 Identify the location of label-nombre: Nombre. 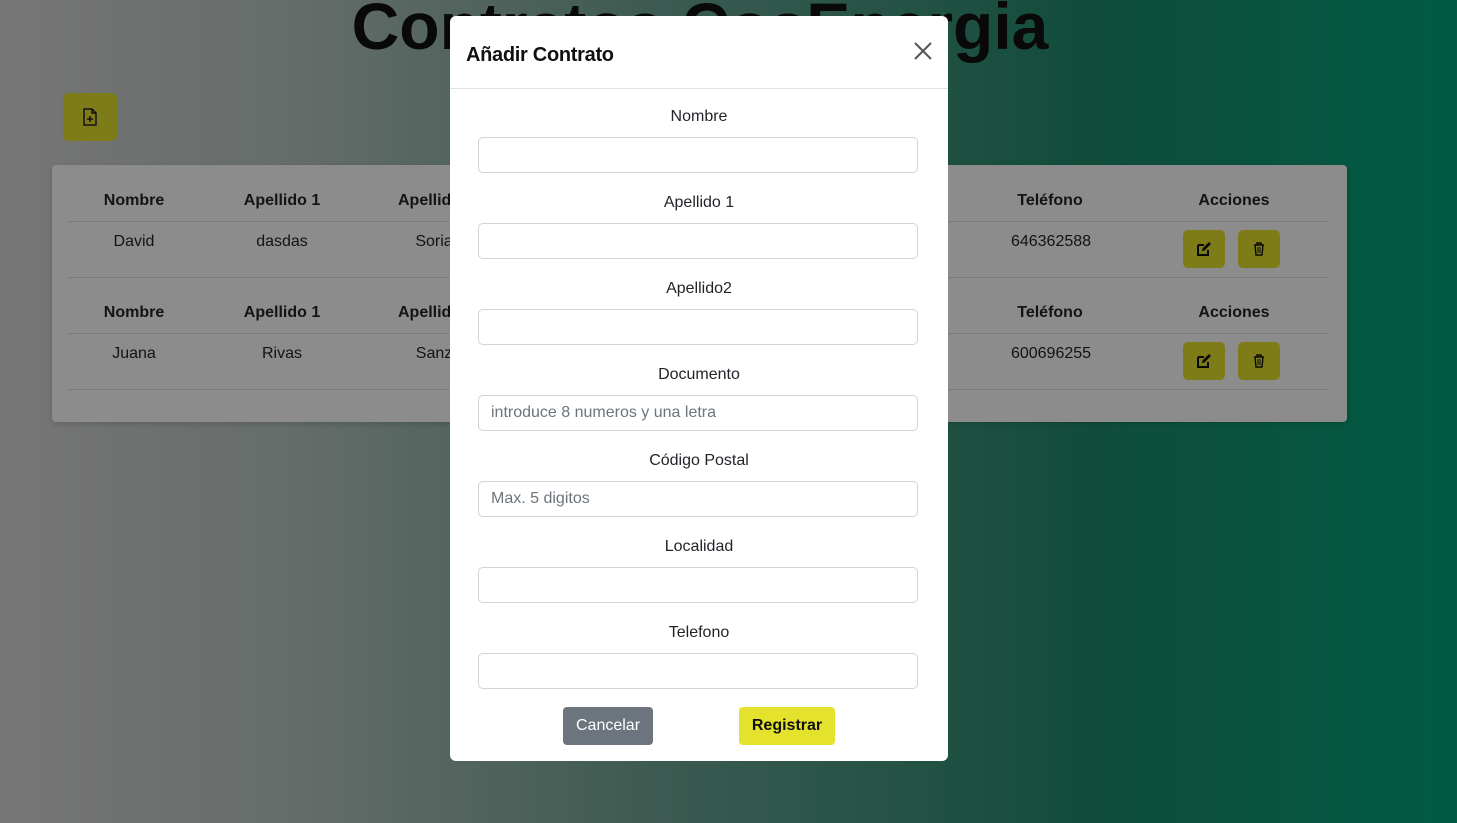
(699, 116).